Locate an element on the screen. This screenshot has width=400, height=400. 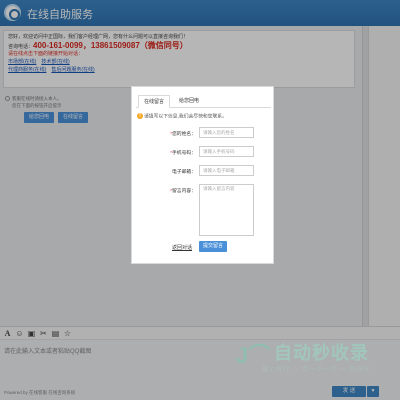
message-content-textarea is located at coordinates (226, 210).